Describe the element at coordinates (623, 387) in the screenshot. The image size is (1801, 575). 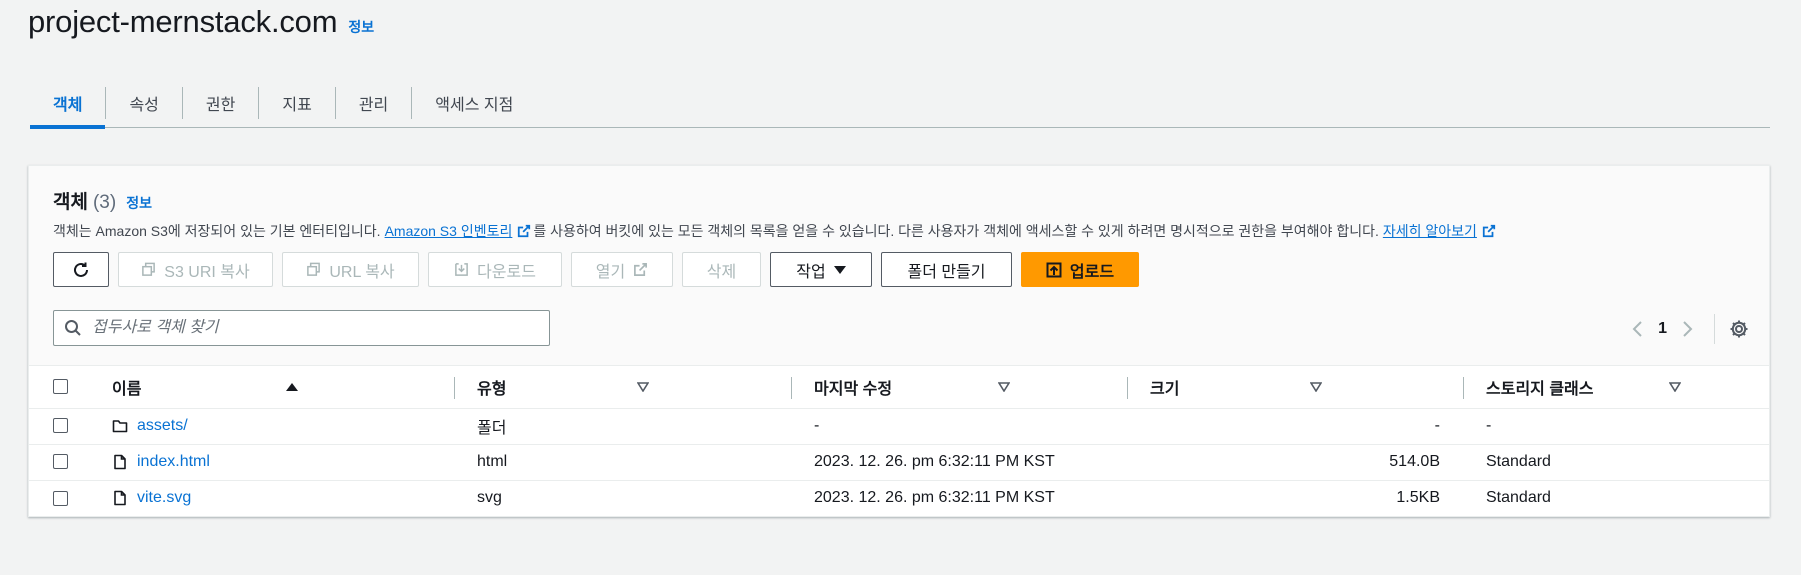
I see `column-header-type: 유형` at that location.